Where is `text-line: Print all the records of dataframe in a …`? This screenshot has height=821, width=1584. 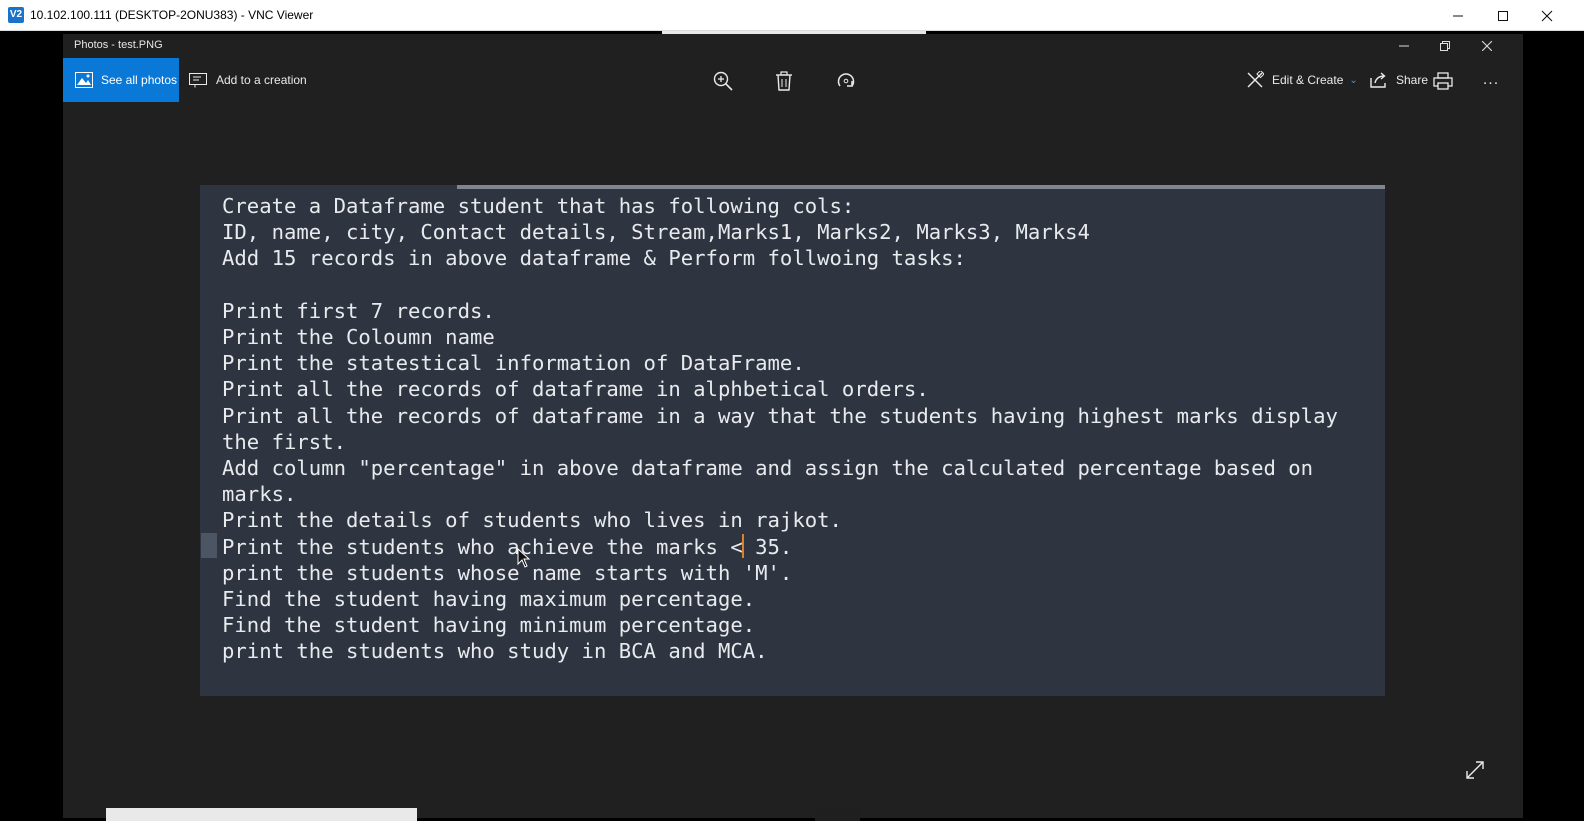 text-line: Print all the records of dataframe in a … is located at coordinates (780, 415).